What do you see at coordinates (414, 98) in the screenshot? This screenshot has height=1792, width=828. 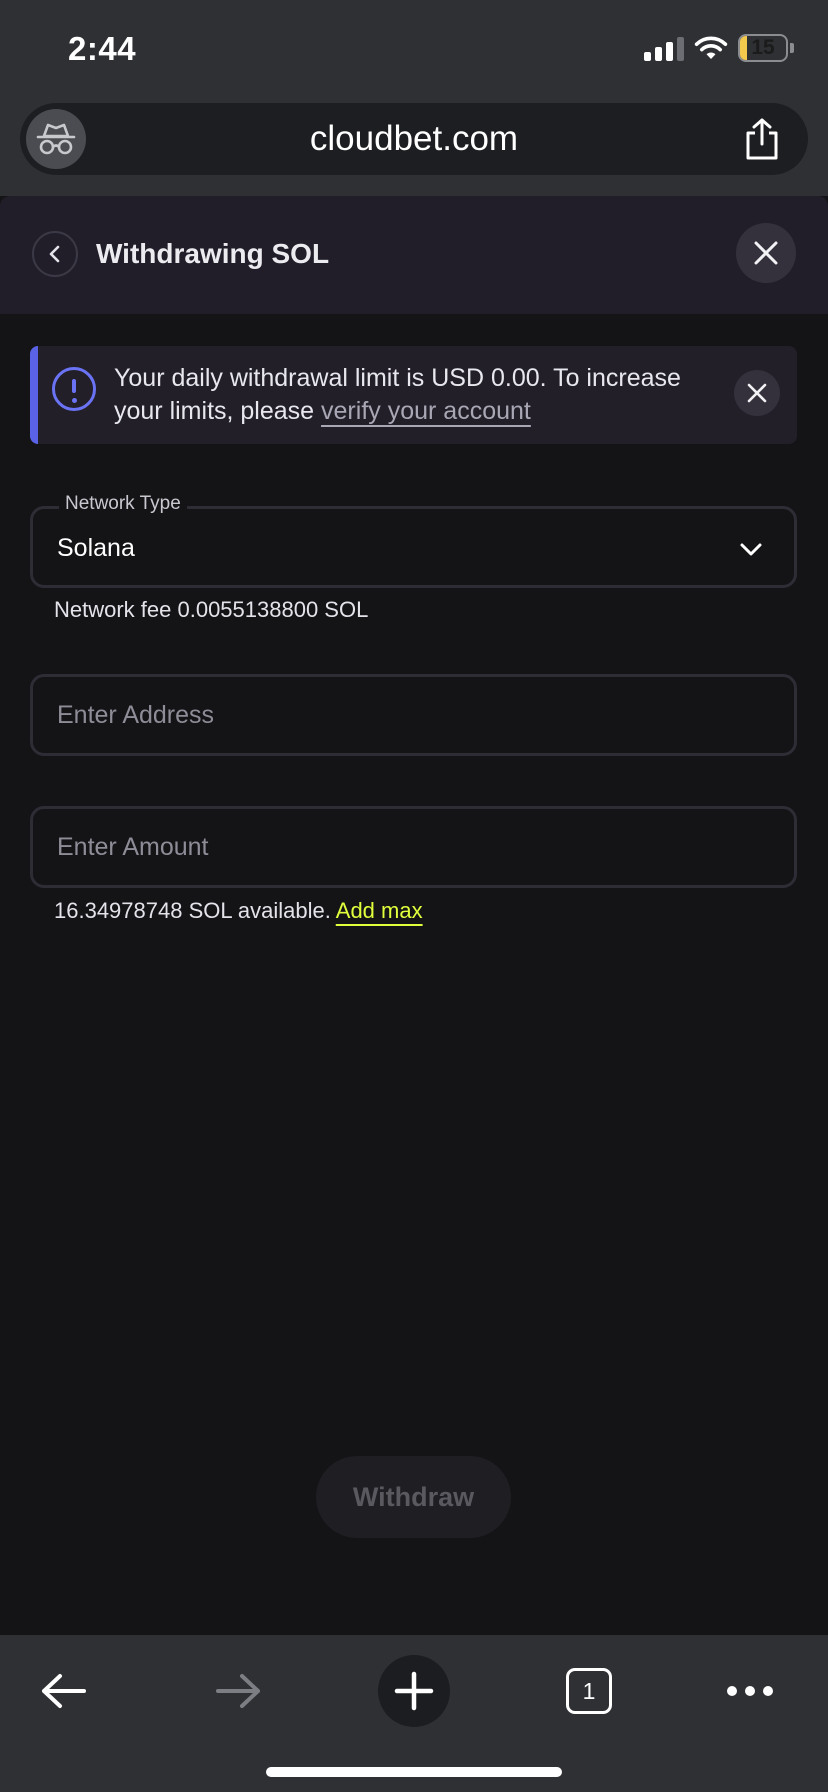 I see `browser-top-bar: 2:44 15 cloudbet.com` at bounding box center [414, 98].